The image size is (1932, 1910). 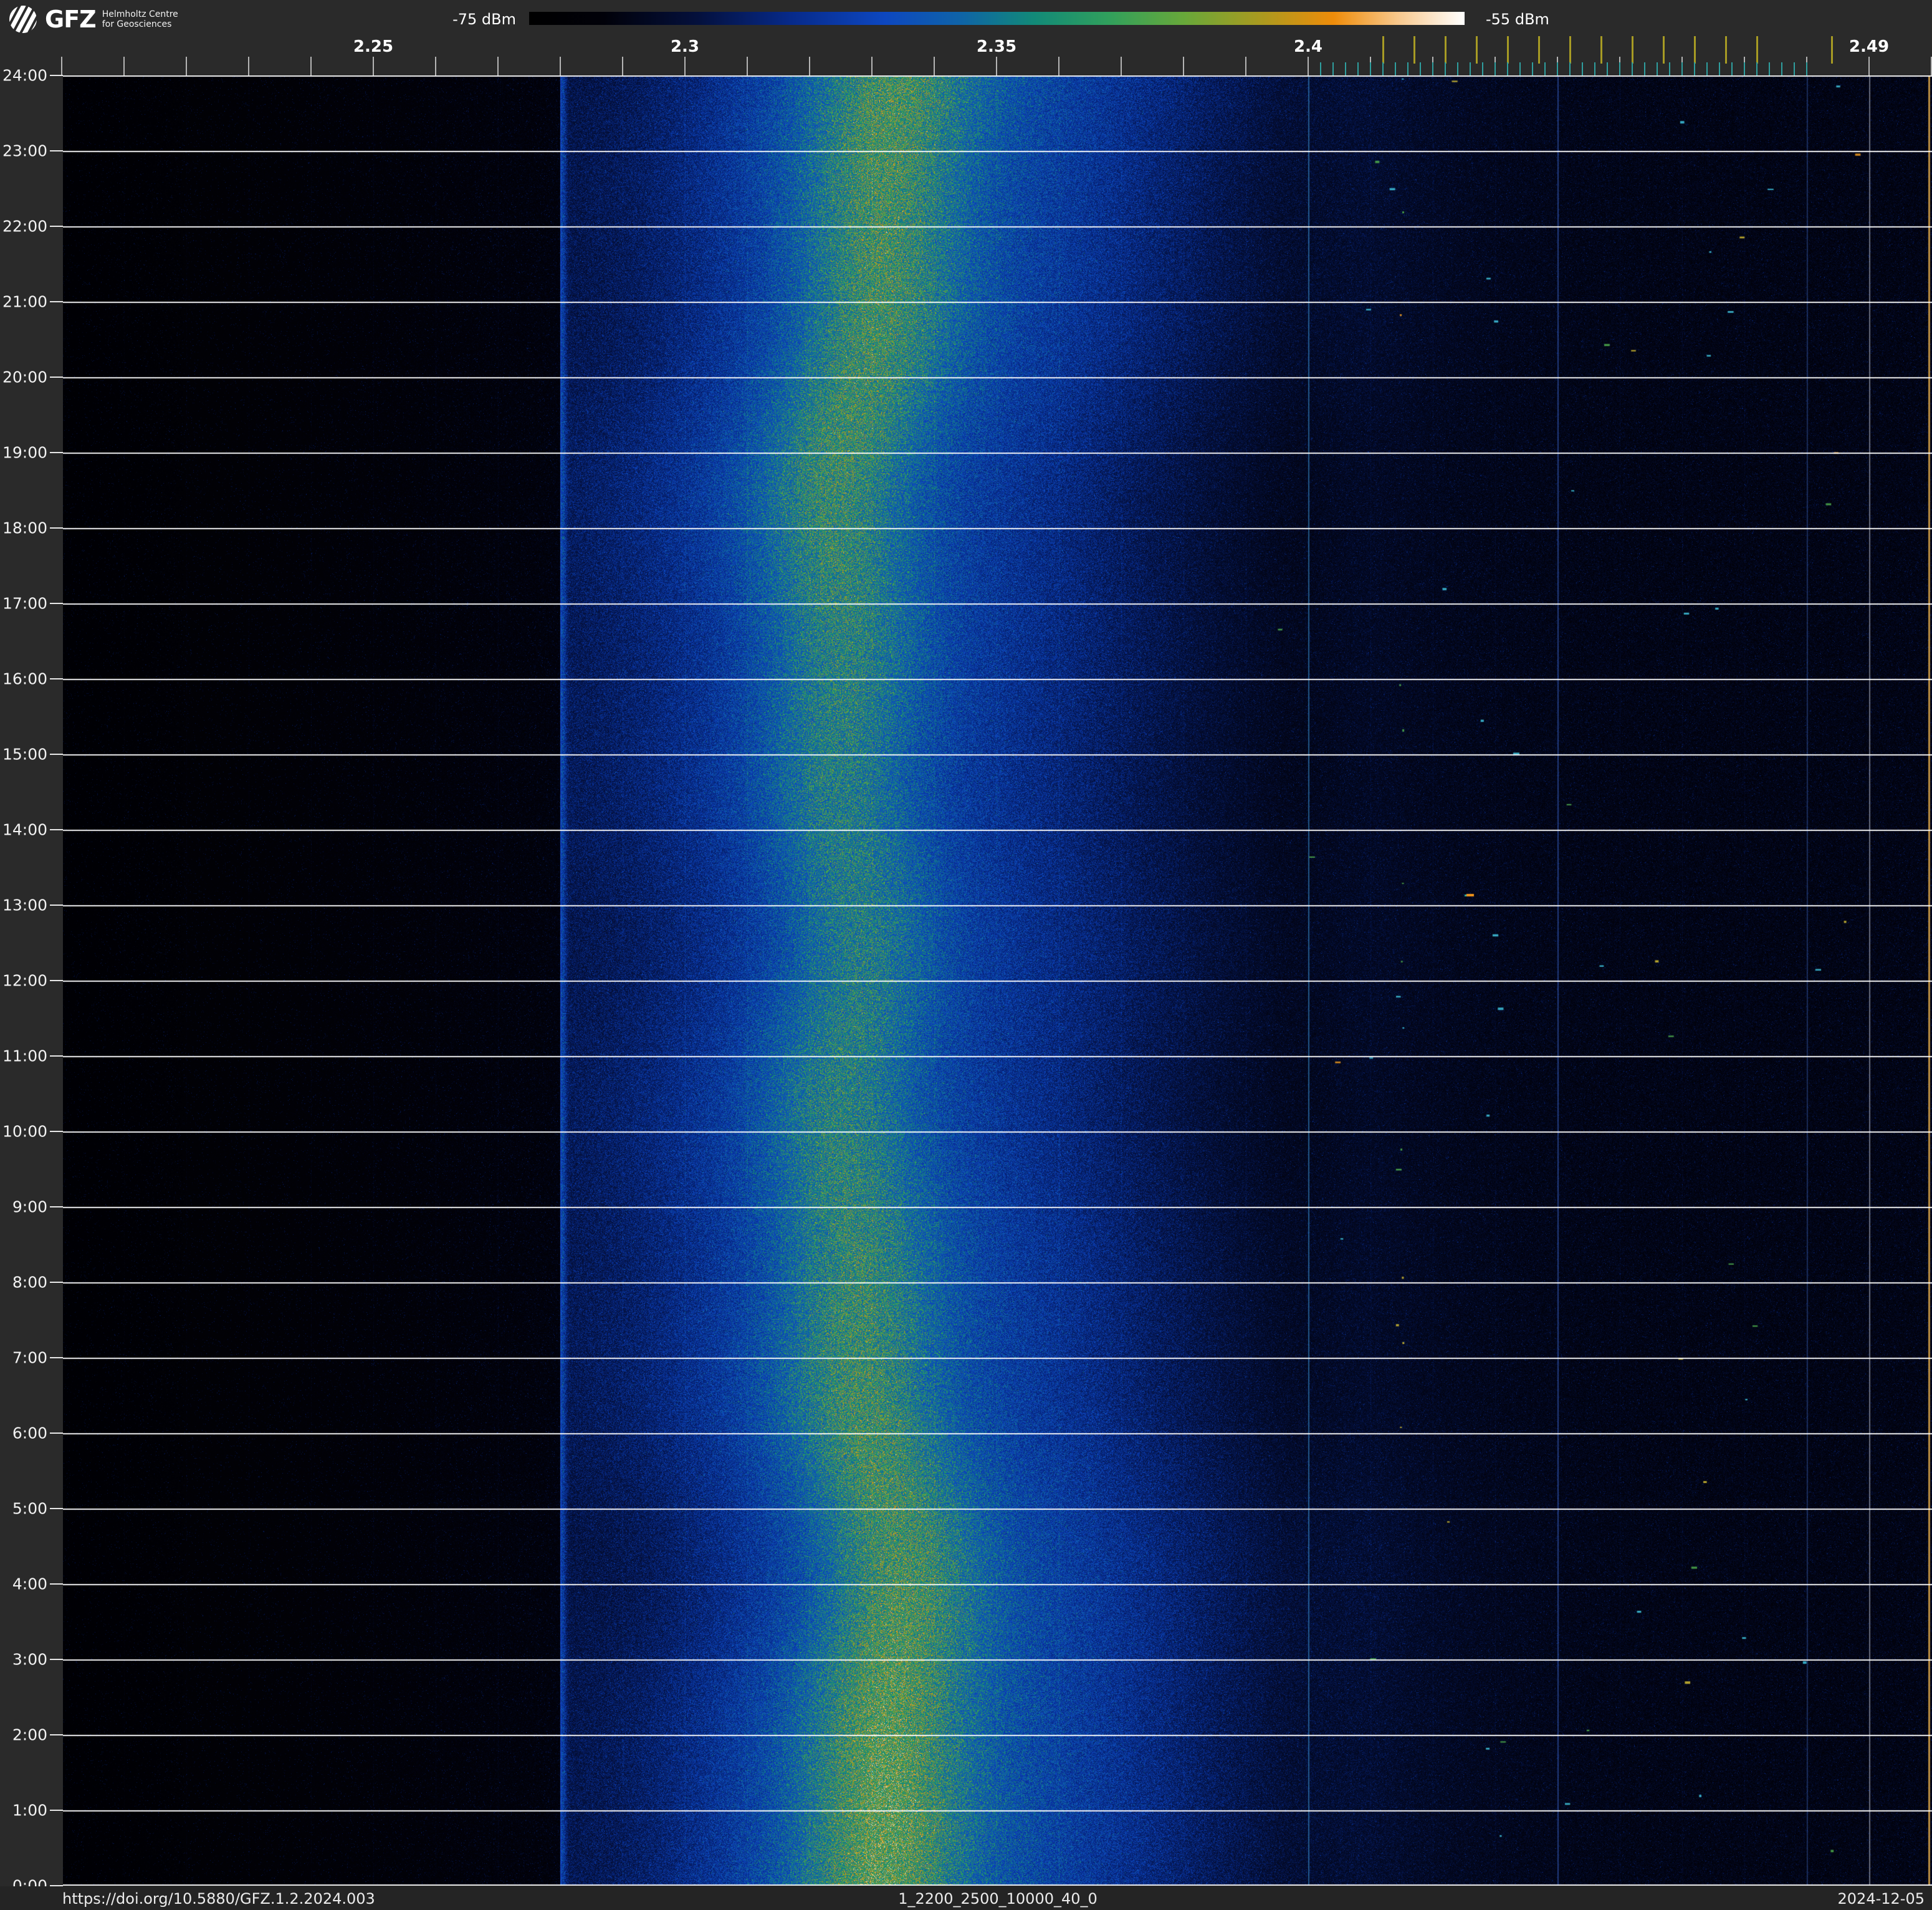 I want to click on colorbar-min-label: -75 dBm, so click(x=484, y=19).